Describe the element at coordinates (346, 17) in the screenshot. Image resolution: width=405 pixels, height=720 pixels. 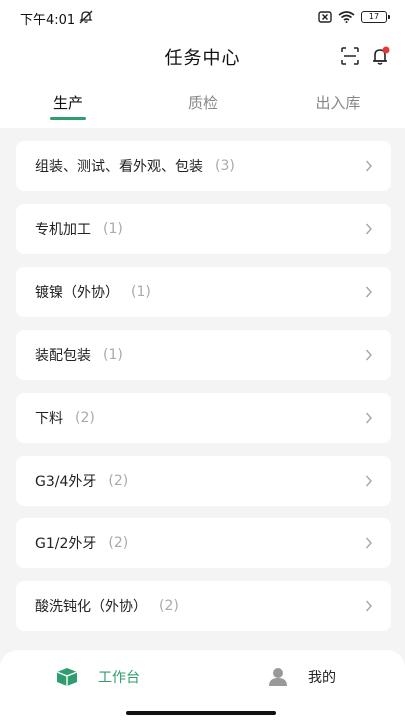
I see `wifi-icon` at that location.